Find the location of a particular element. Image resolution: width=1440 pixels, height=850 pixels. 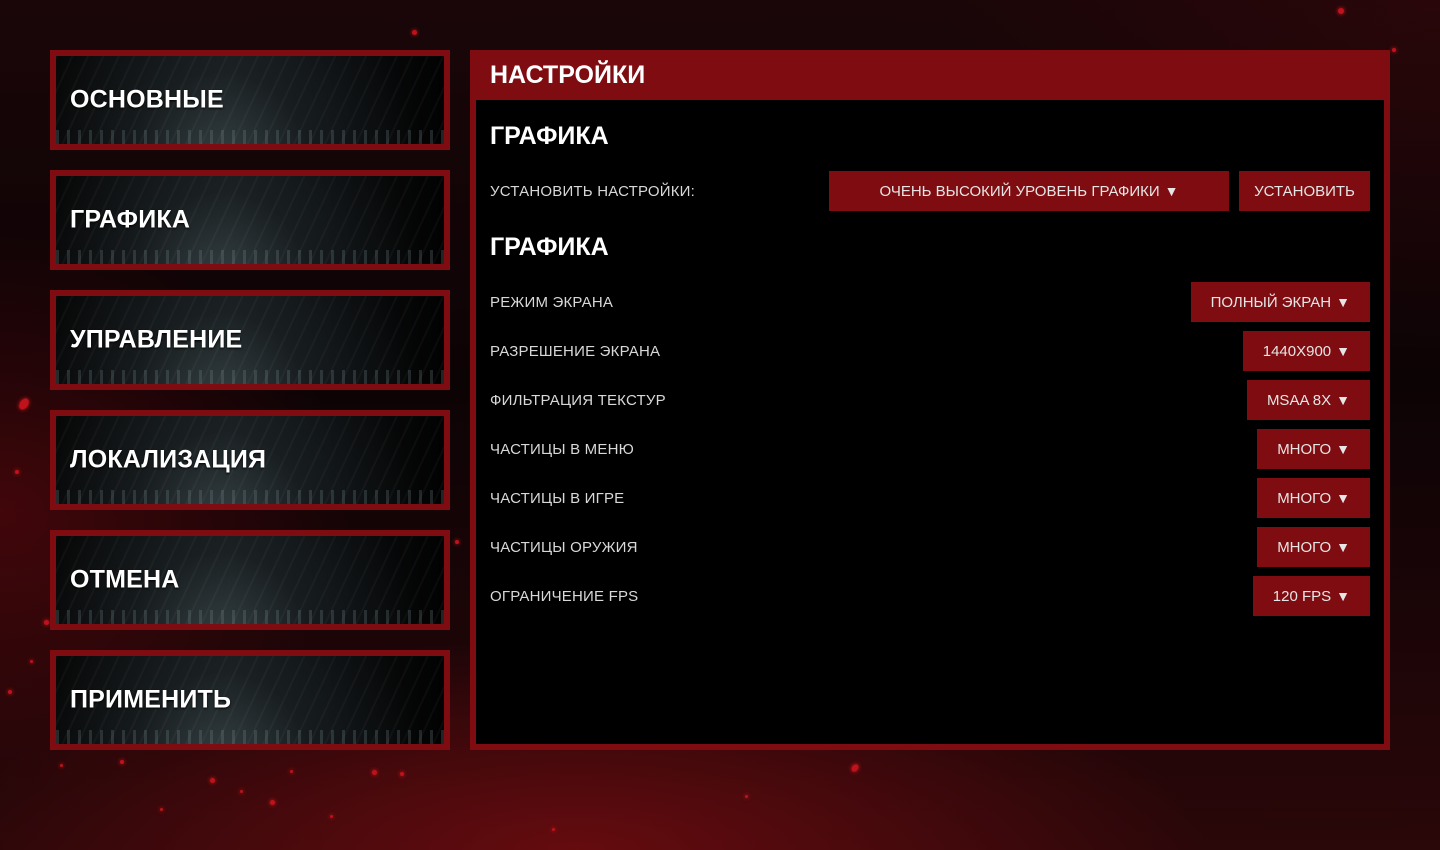

set-preset-button: УСТАНОВИТЬ is located at coordinates (1304, 191).